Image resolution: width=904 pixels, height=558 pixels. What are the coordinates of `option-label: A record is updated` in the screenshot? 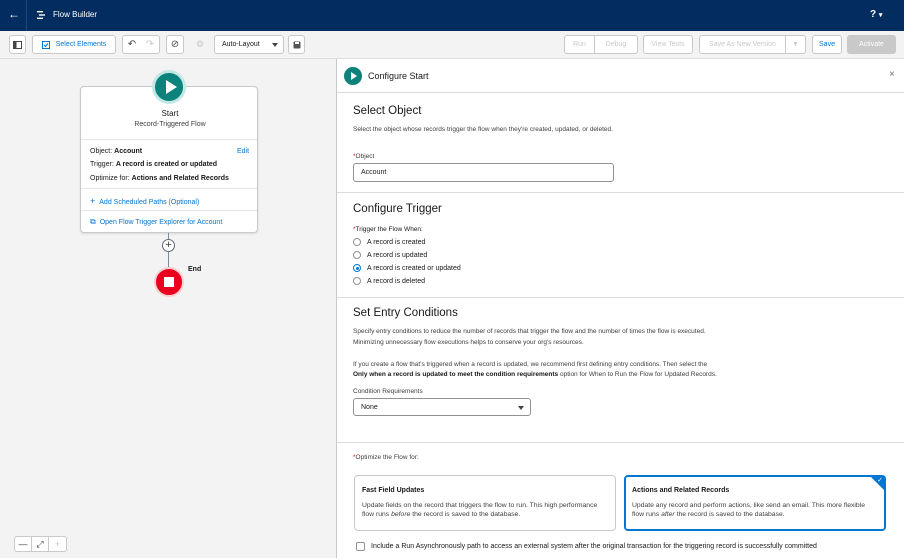 It's located at (397, 255).